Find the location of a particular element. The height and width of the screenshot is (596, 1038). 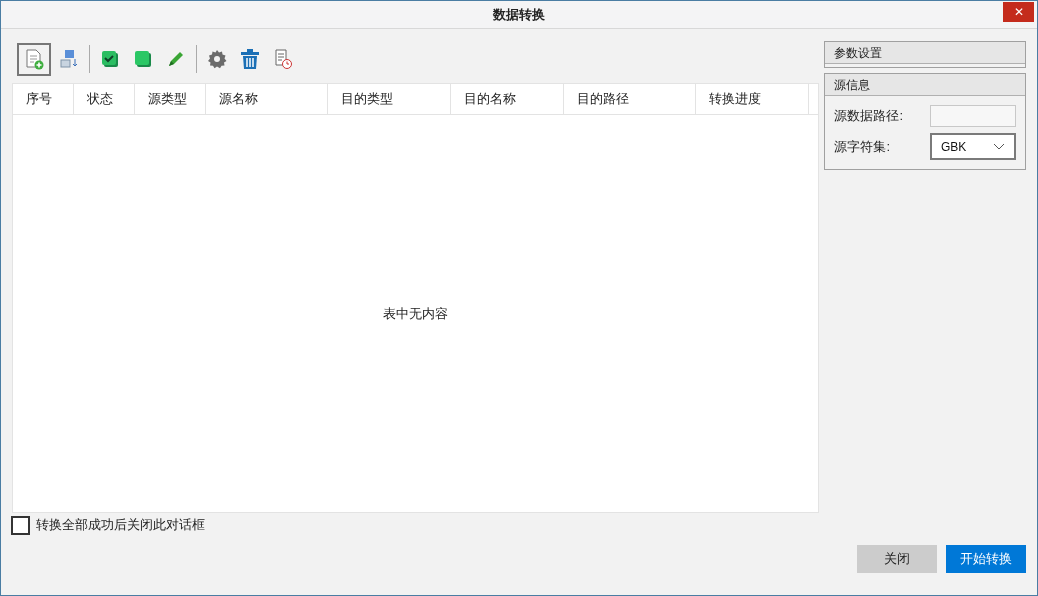

trash-icon is located at coordinates (250, 59).